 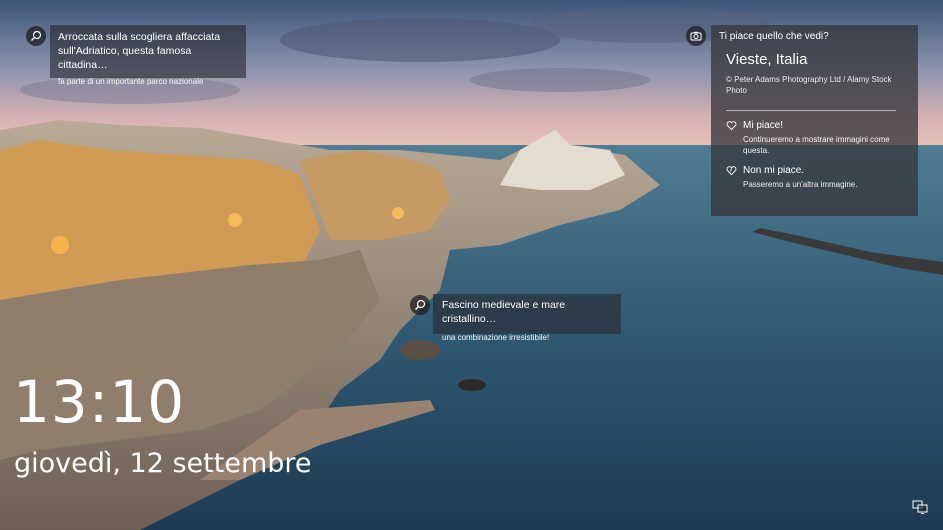 I want to click on heart-outline-icon, so click(x=731, y=171).